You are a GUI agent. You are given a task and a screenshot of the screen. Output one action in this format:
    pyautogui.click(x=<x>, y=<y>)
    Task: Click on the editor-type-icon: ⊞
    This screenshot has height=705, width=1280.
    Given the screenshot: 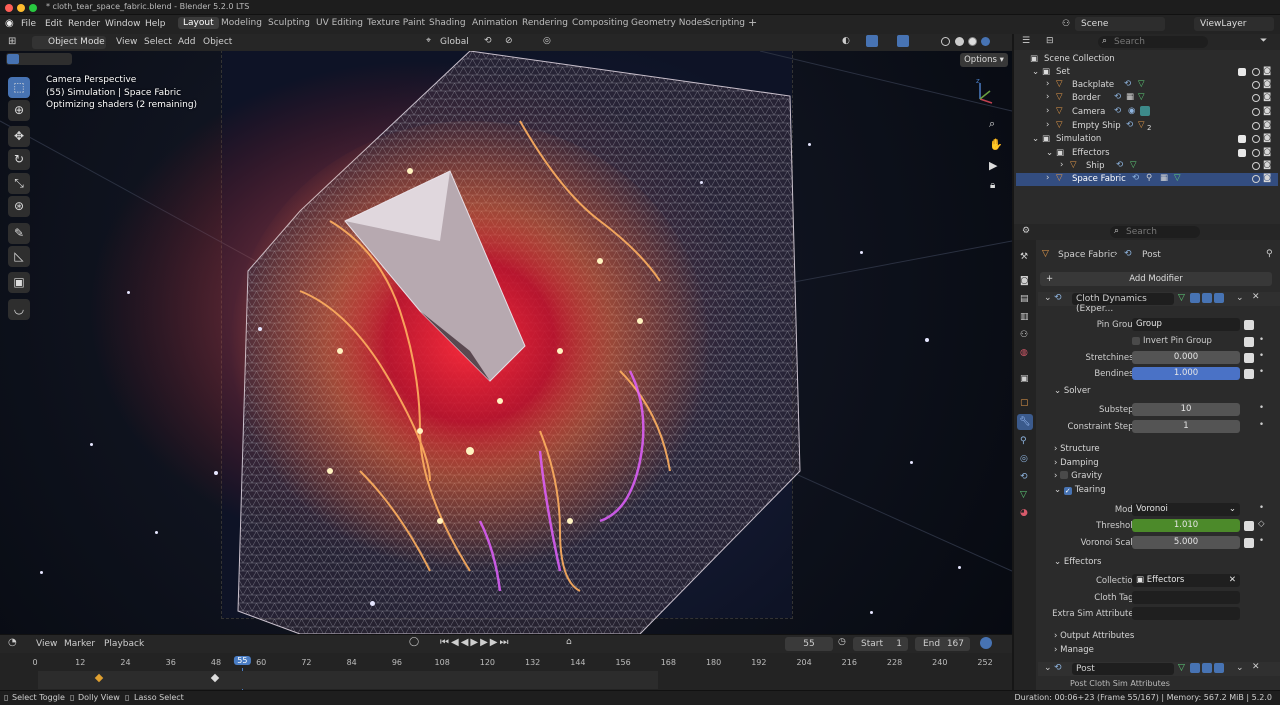 What is the action you would take?
    pyautogui.click(x=12, y=41)
    